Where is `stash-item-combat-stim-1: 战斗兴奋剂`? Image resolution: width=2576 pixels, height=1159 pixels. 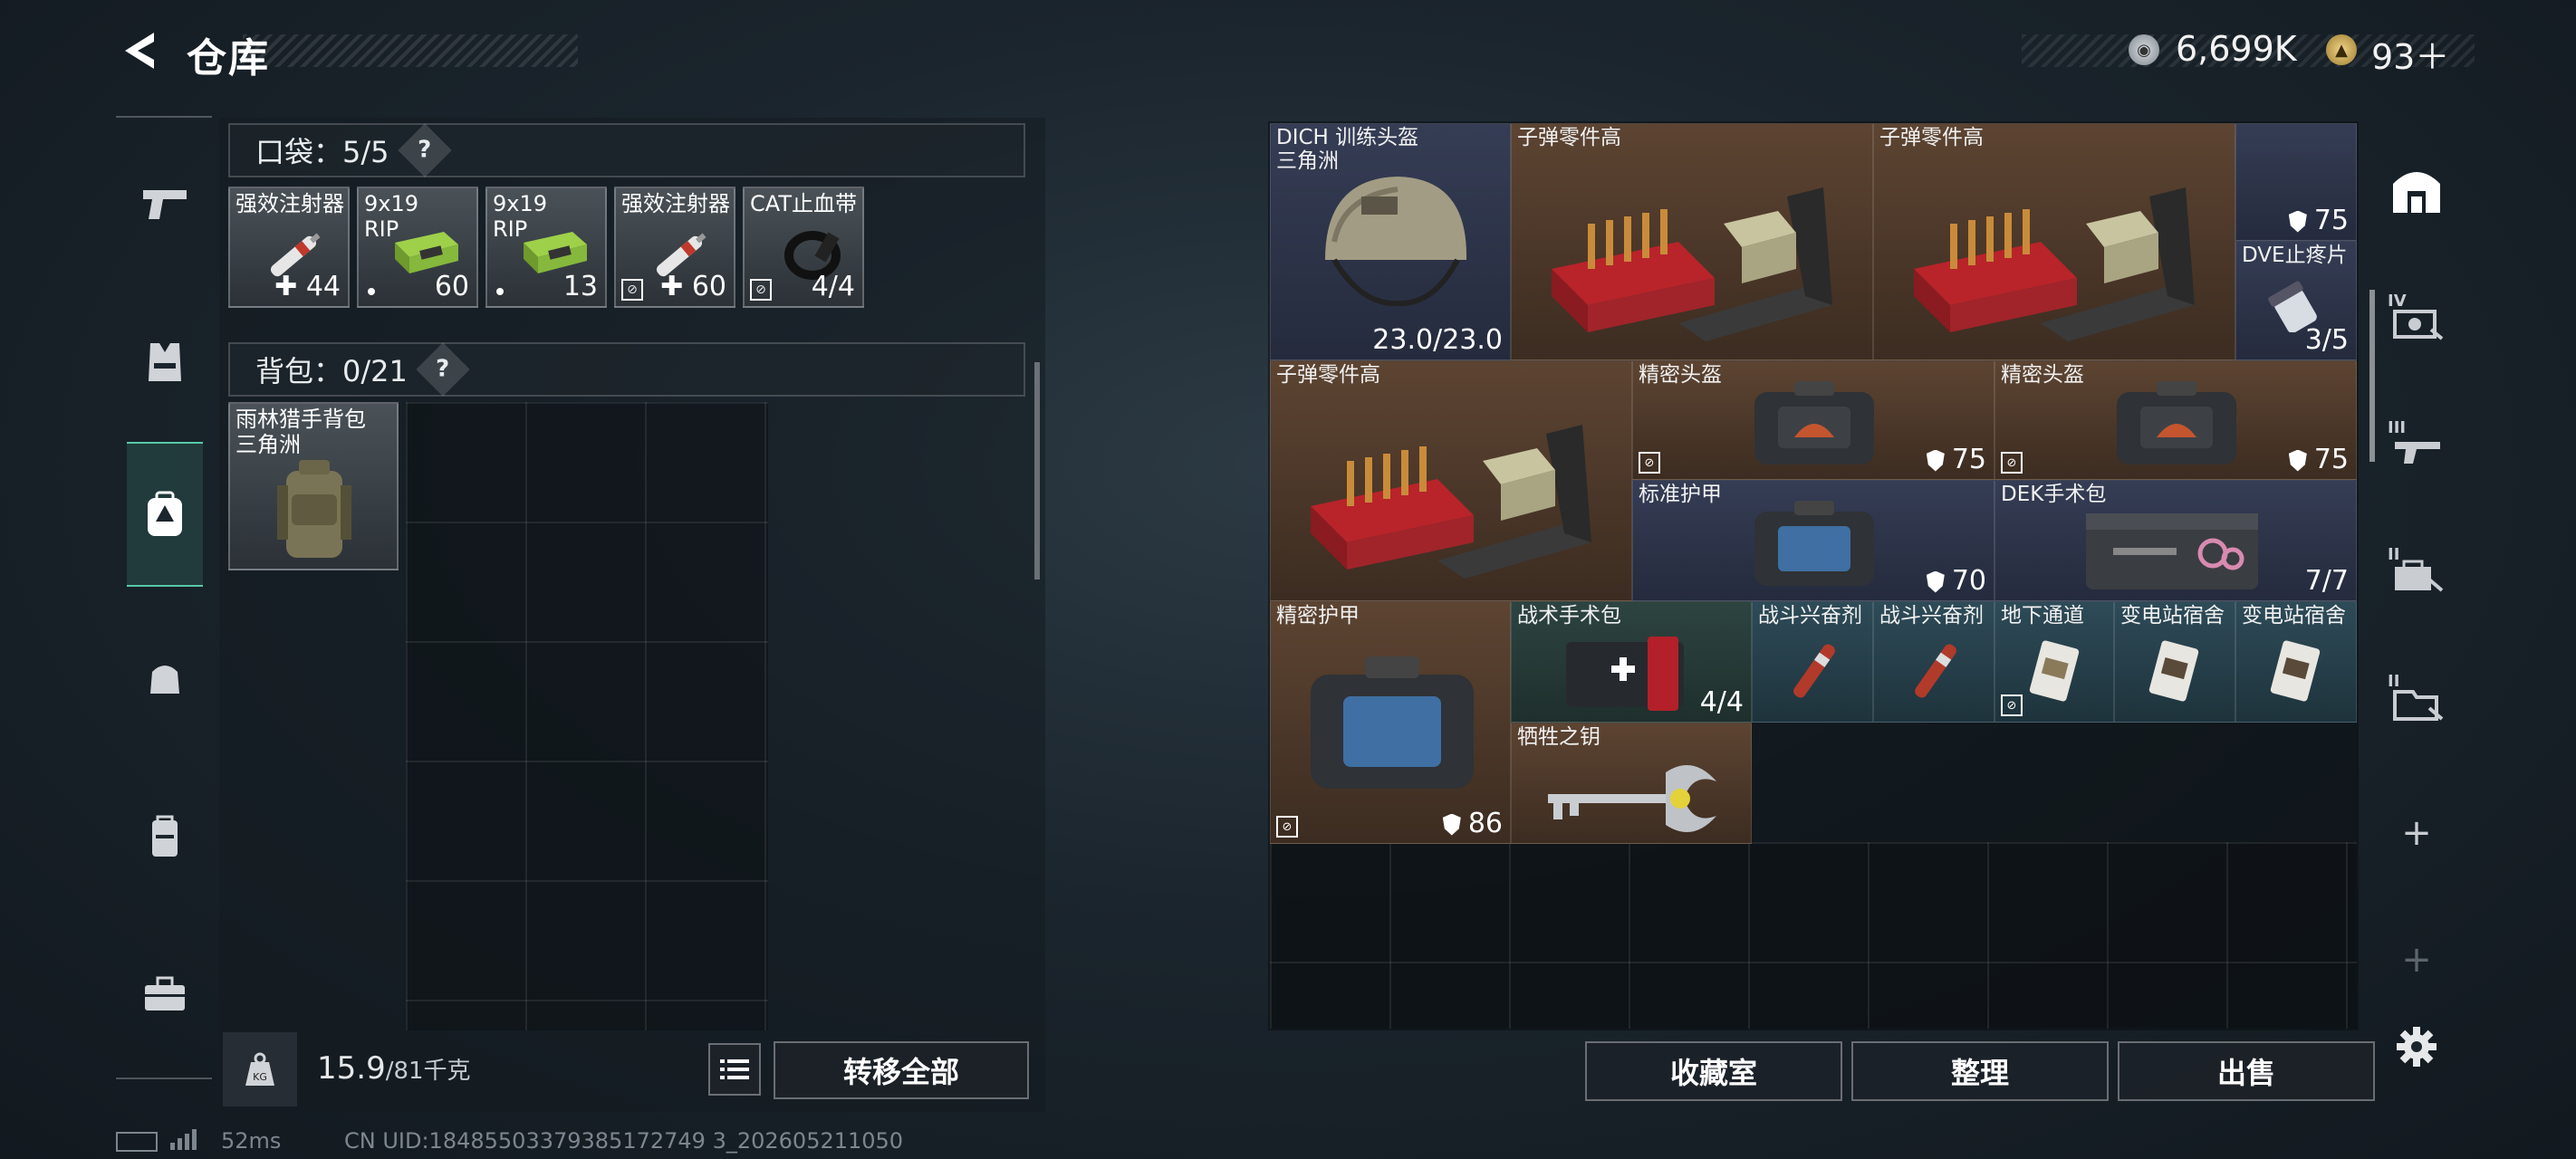 stash-item-combat-stim-1: 战斗兴奋剂 is located at coordinates (1812, 662).